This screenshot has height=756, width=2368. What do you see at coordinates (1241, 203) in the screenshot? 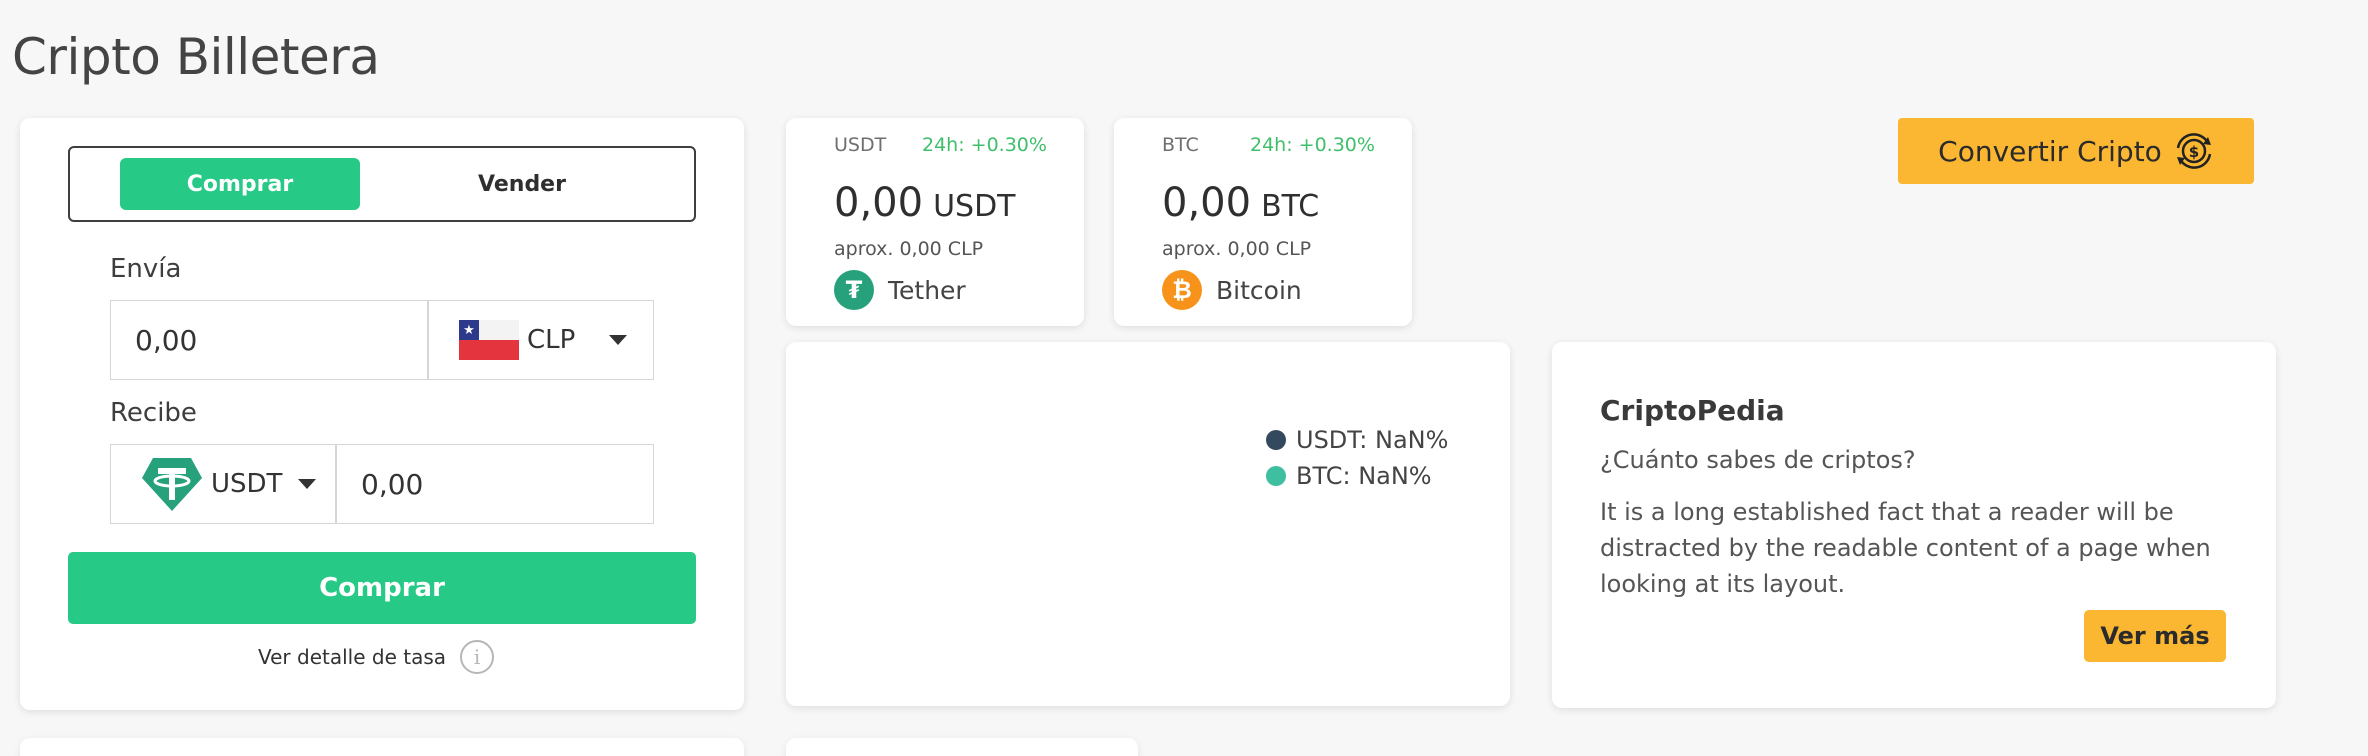
I see `balance-amount: 0,00 BTC` at bounding box center [1241, 203].